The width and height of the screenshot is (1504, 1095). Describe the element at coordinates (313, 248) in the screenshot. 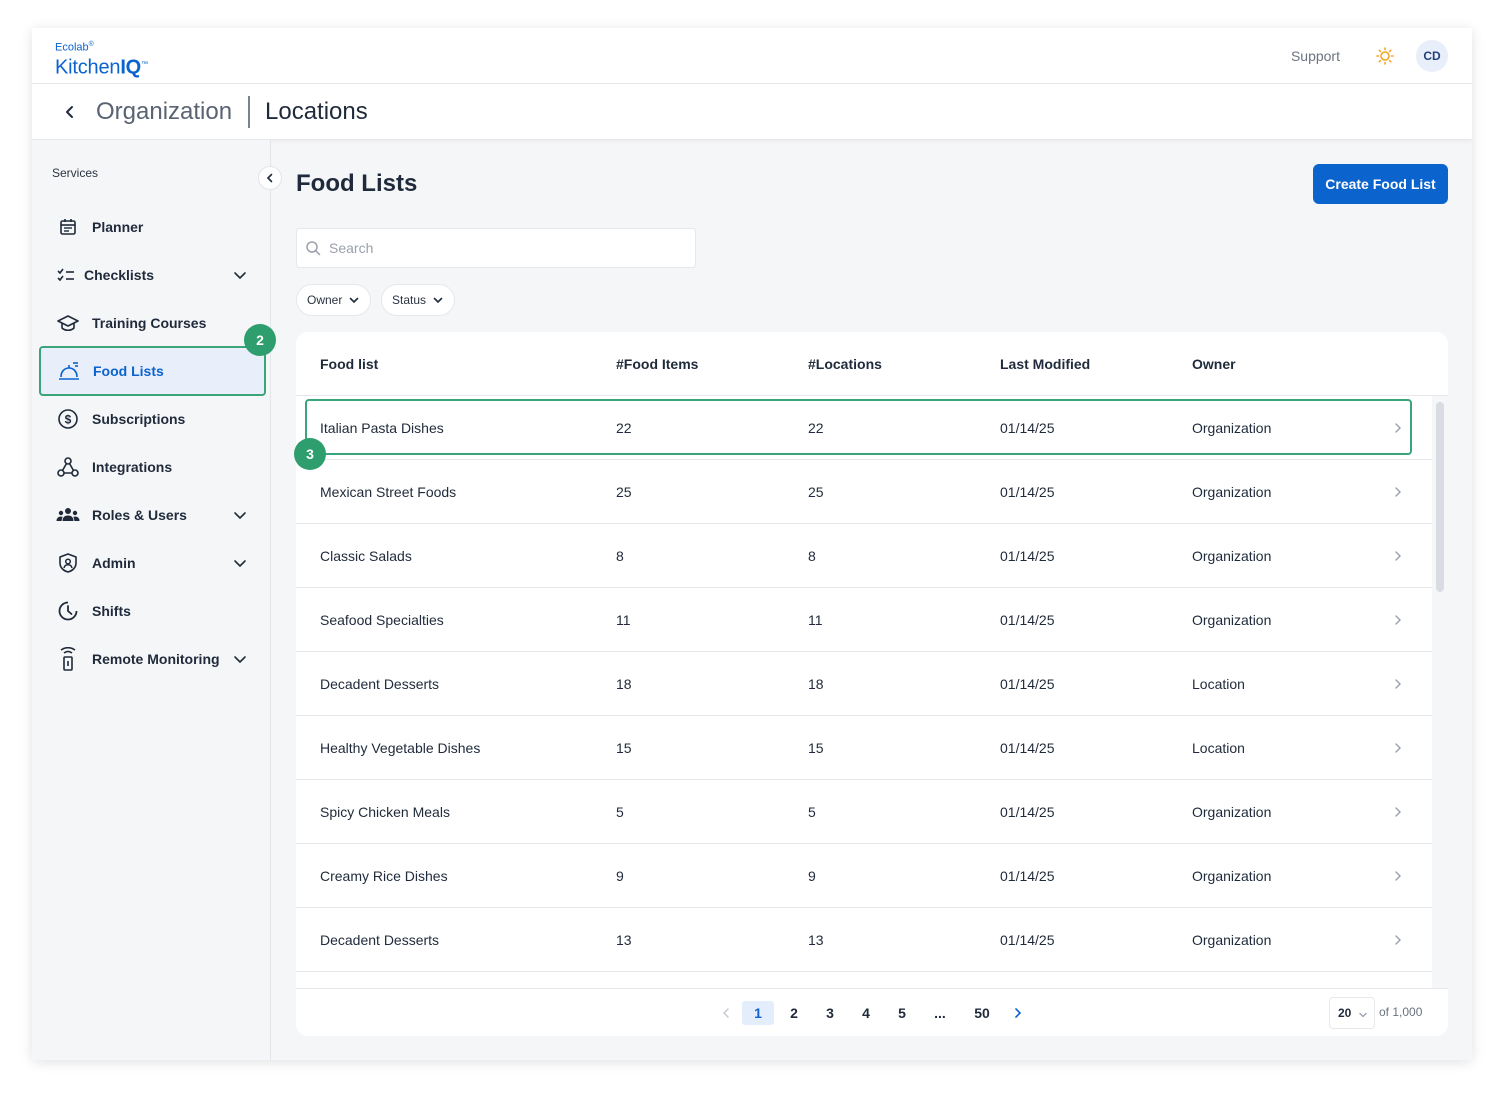

I see `search-icon` at that location.